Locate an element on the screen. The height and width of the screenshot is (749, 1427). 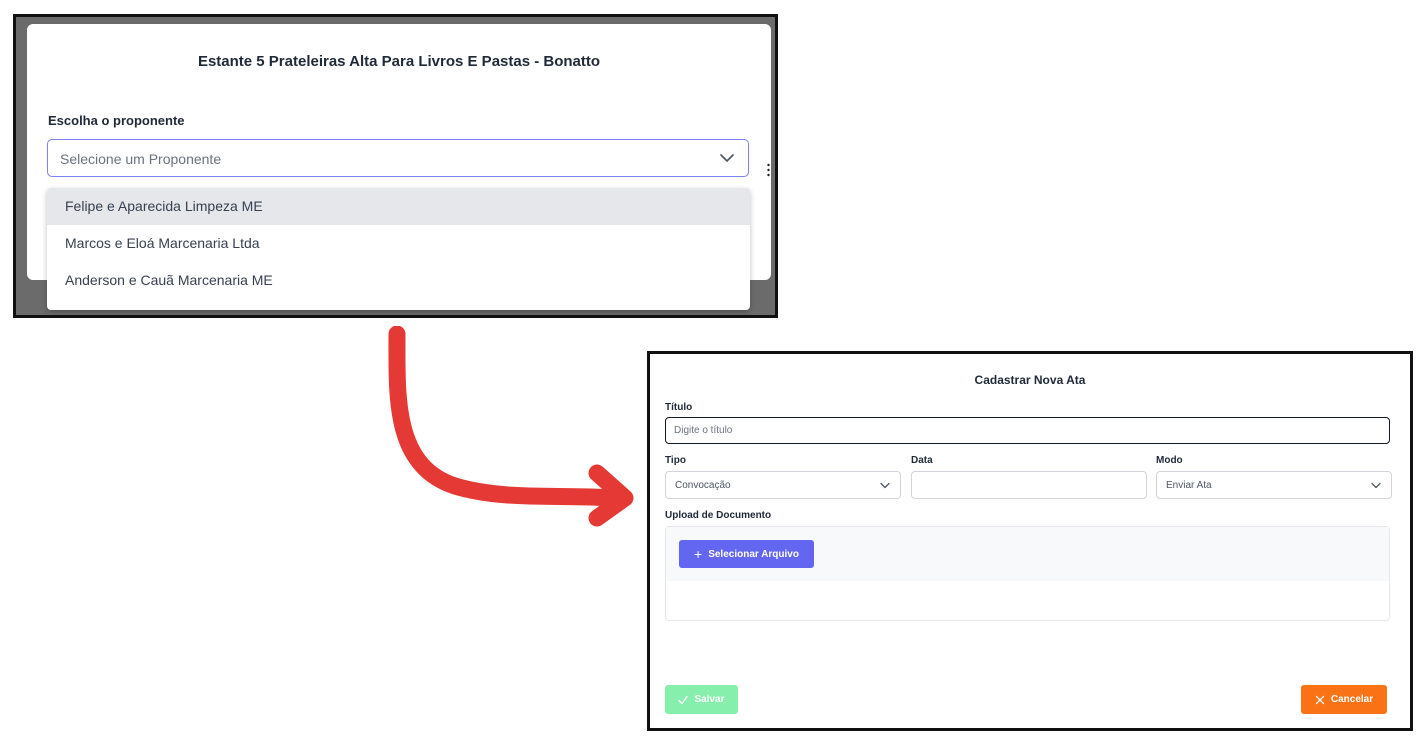
select-file-button: + Selecionar Arquivo is located at coordinates (746, 554).